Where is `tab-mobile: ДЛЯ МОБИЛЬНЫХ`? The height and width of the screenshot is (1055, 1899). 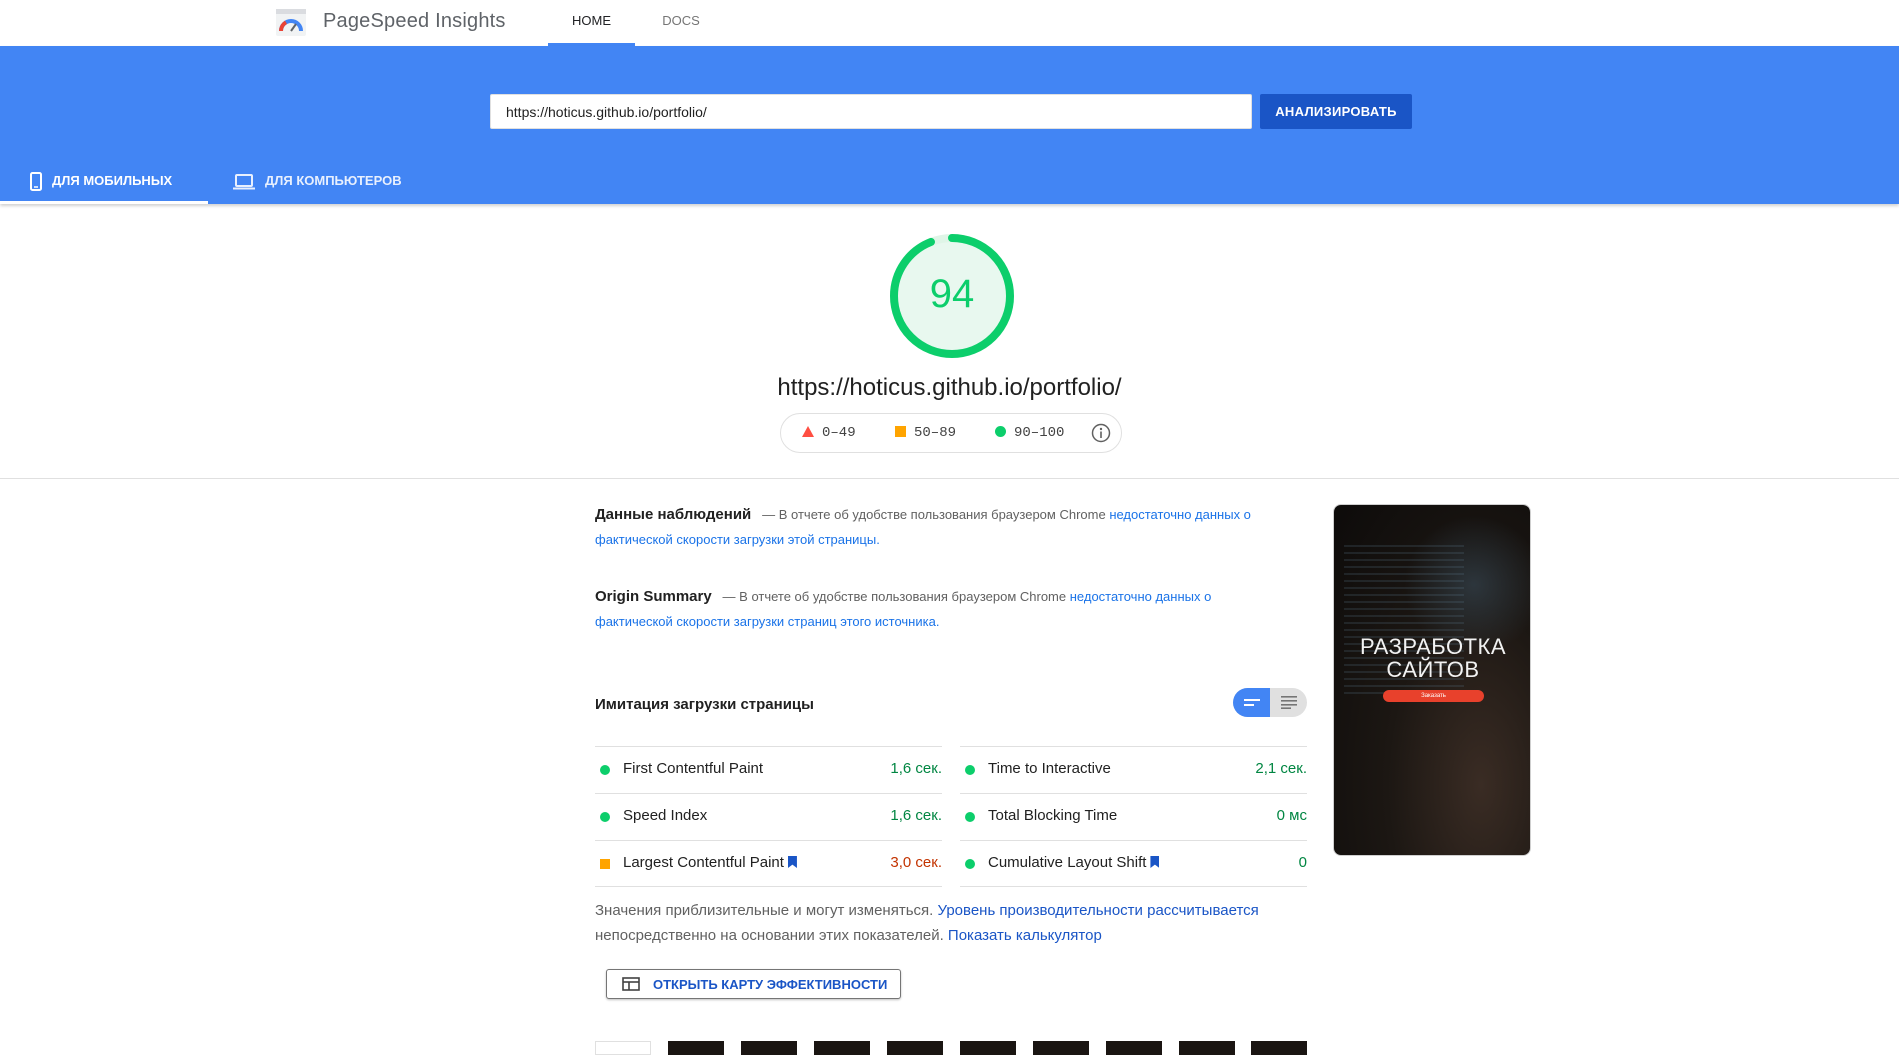
tab-mobile: ДЛЯ МОБИЛЬНЫХ is located at coordinates (104, 181).